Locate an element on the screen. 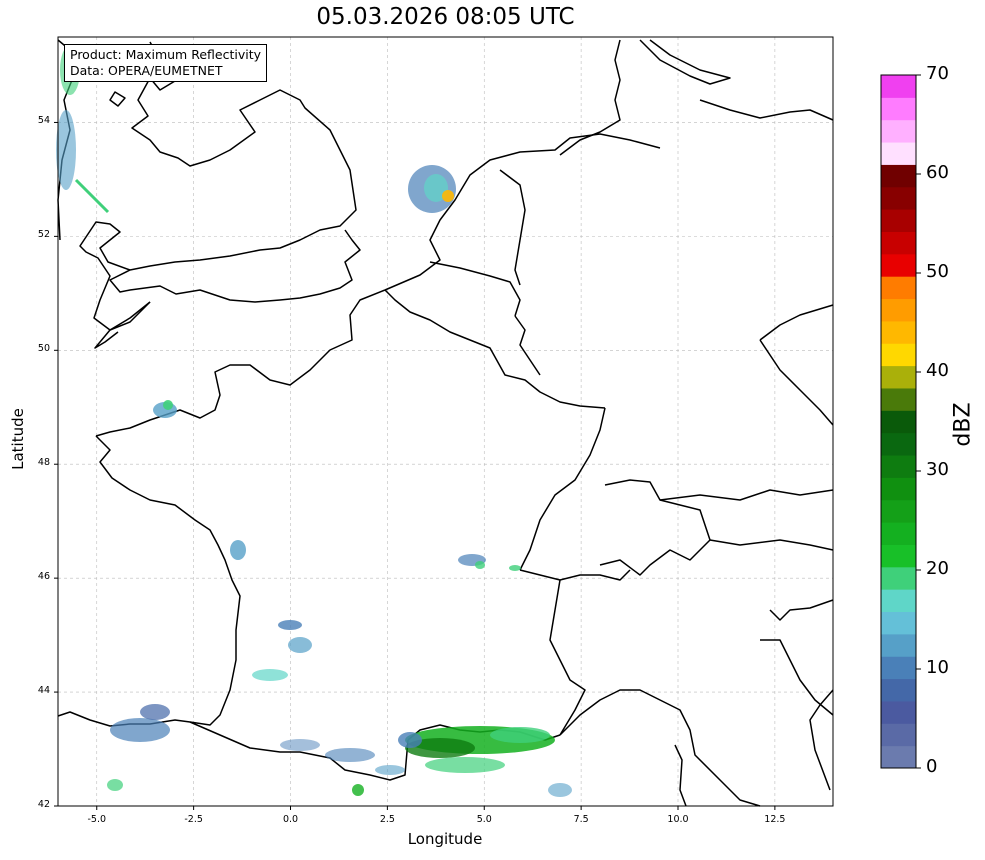 This screenshot has height=860, width=985. baltic-coast is located at coordinates (766, 110).